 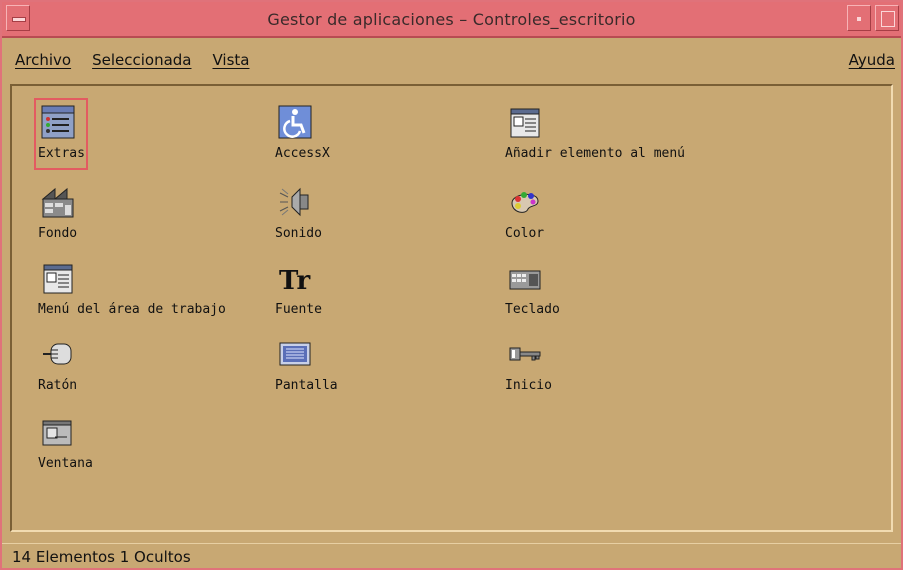 I want to click on icon-item-add-menu: Añadir elemento al menú, so click(x=620, y=135).